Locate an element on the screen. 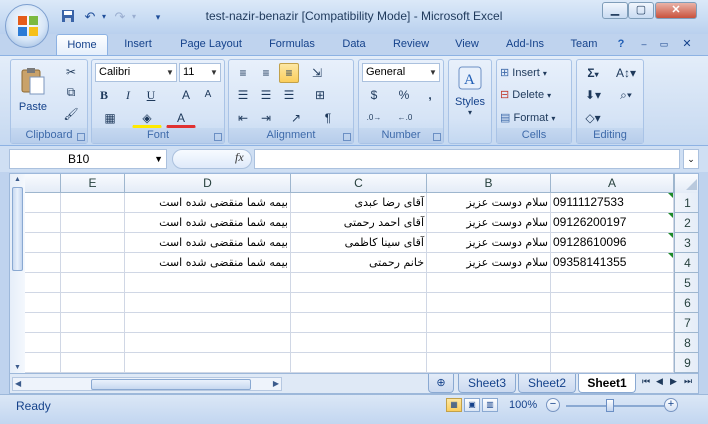  cell-e3 is located at coordinates (93, 242).